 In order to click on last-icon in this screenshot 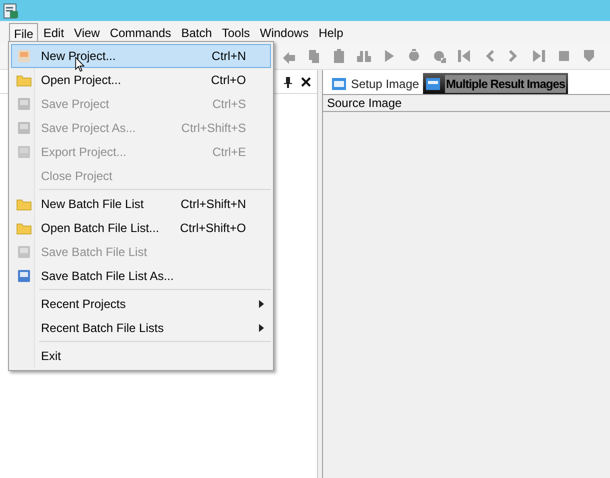, I will do `click(539, 56)`.